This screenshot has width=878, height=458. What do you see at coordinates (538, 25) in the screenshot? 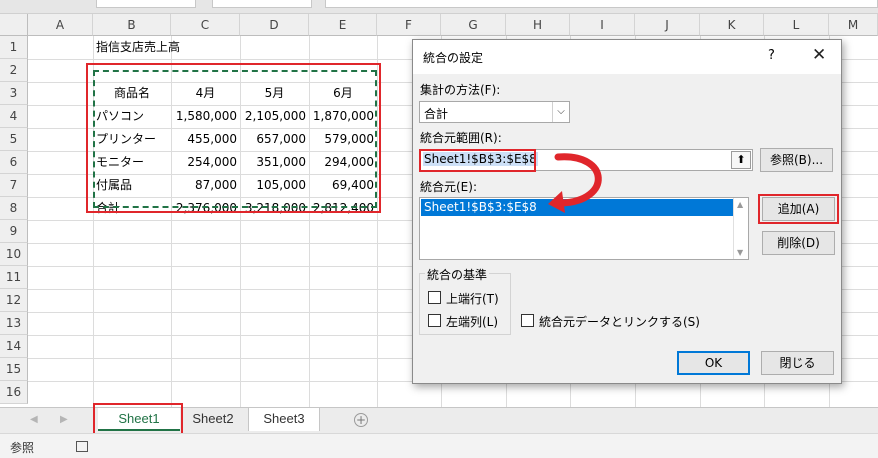
I see `column-header-h: H` at bounding box center [538, 25].